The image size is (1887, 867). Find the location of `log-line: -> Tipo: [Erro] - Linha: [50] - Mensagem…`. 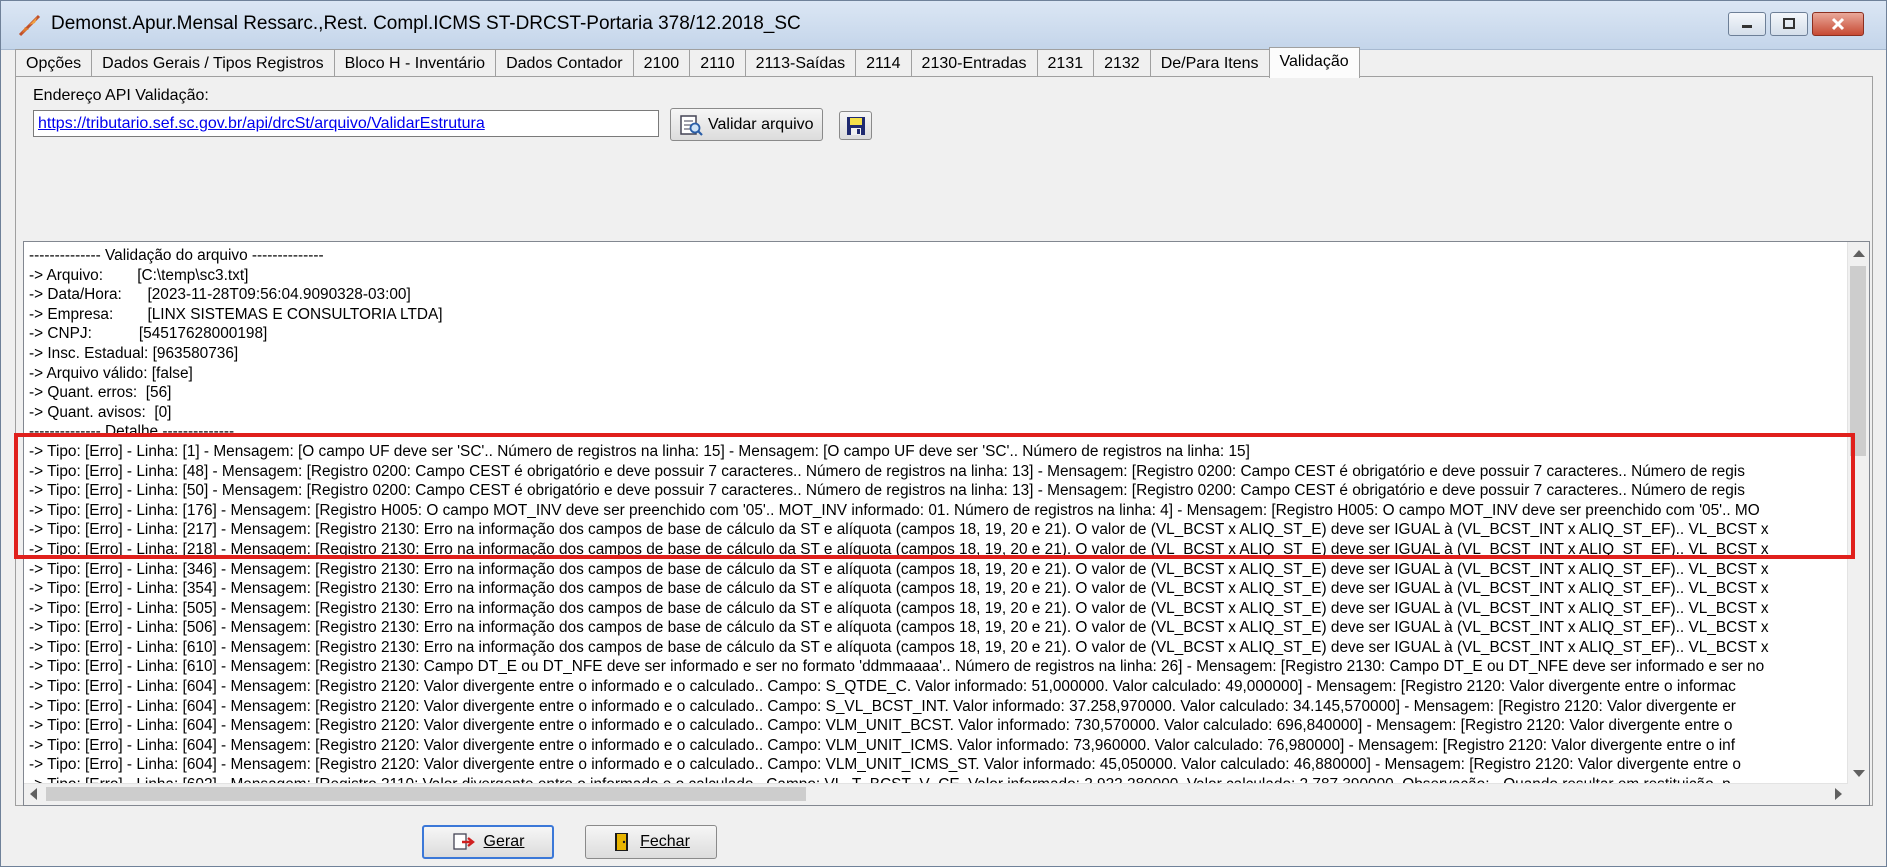

log-line: -> Tipo: [Erro] - Linha: [50] - Mensagem… is located at coordinates (887, 491).